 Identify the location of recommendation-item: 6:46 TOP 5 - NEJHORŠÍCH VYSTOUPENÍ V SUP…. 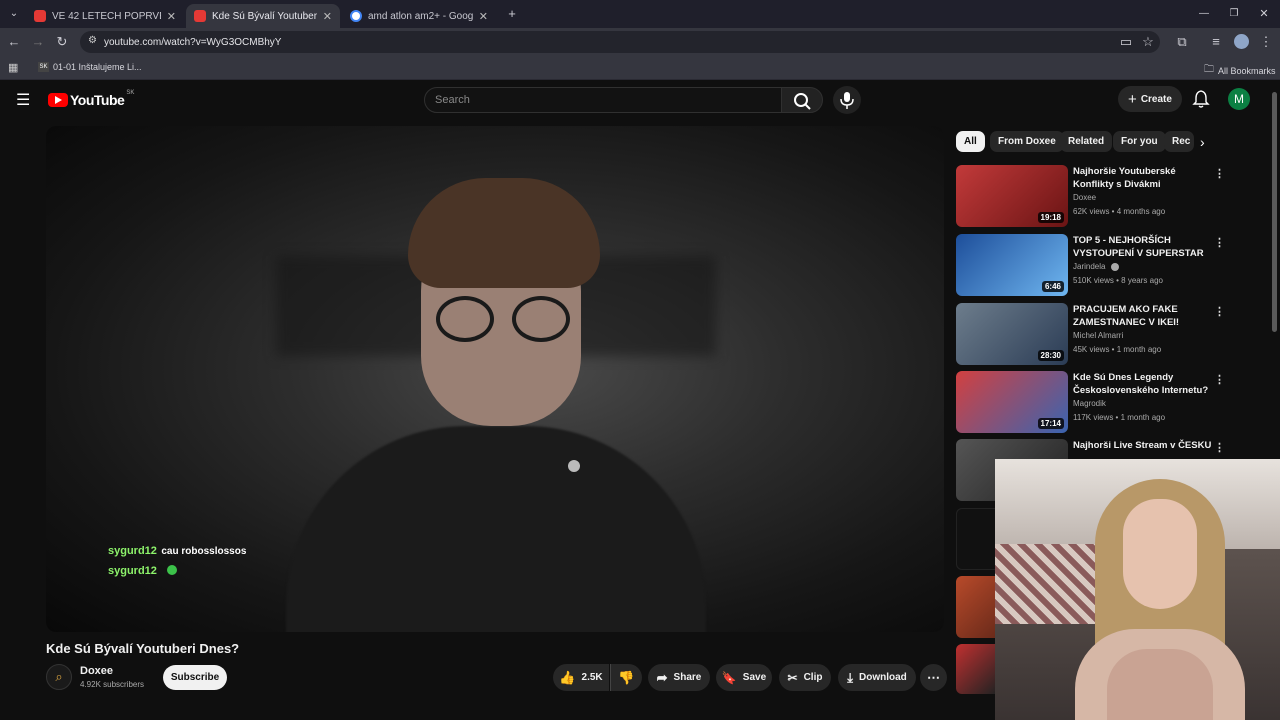
(1091, 266).